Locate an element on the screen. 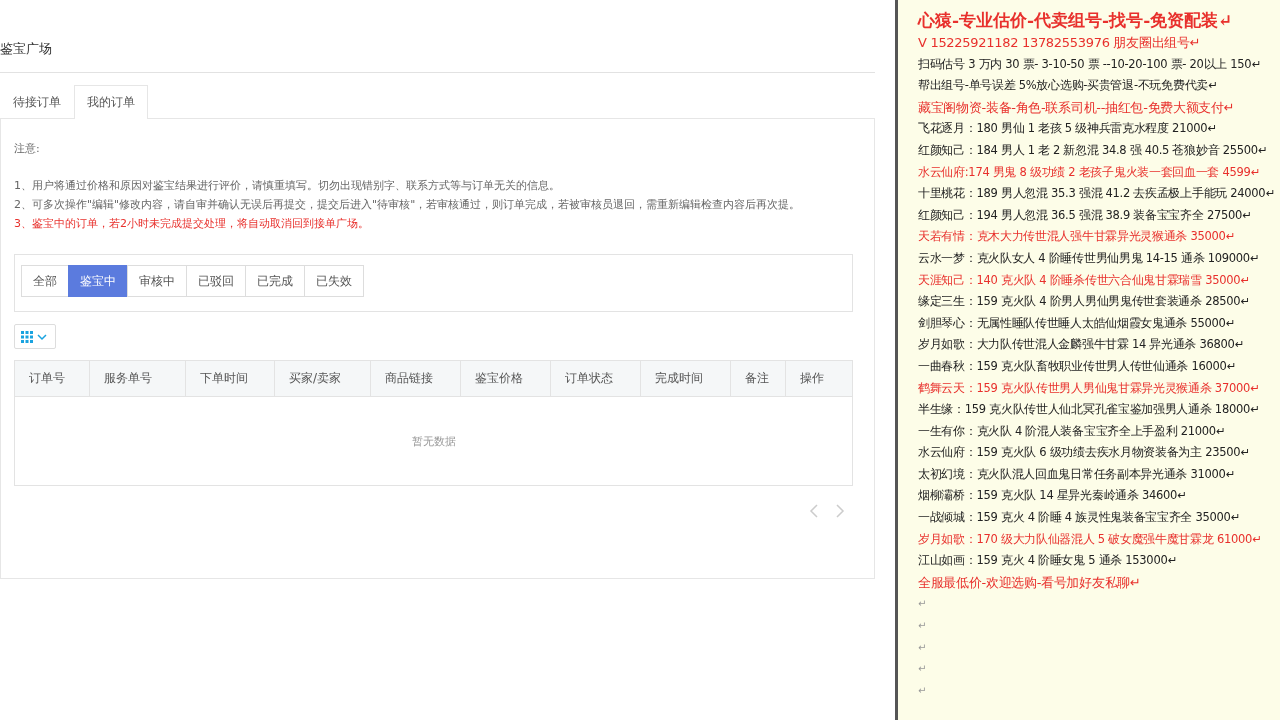  filter-button: 已失效 is located at coordinates (334, 281).